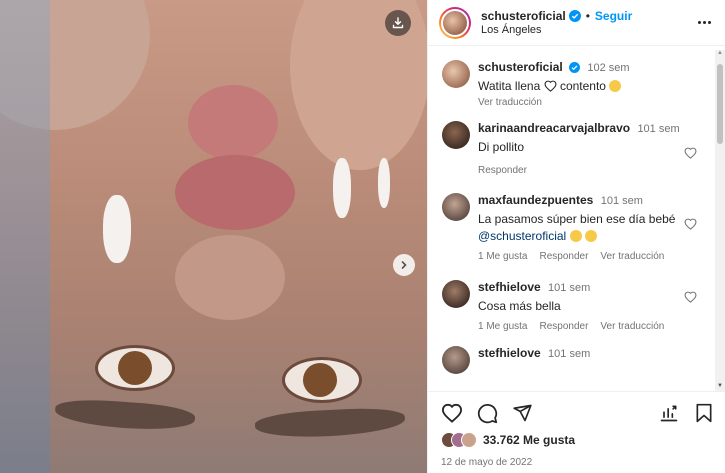 The height and width of the screenshot is (473, 725). What do you see at coordinates (455, 22) in the screenshot?
I see `author-avatar` at bounding box center [455, 22].